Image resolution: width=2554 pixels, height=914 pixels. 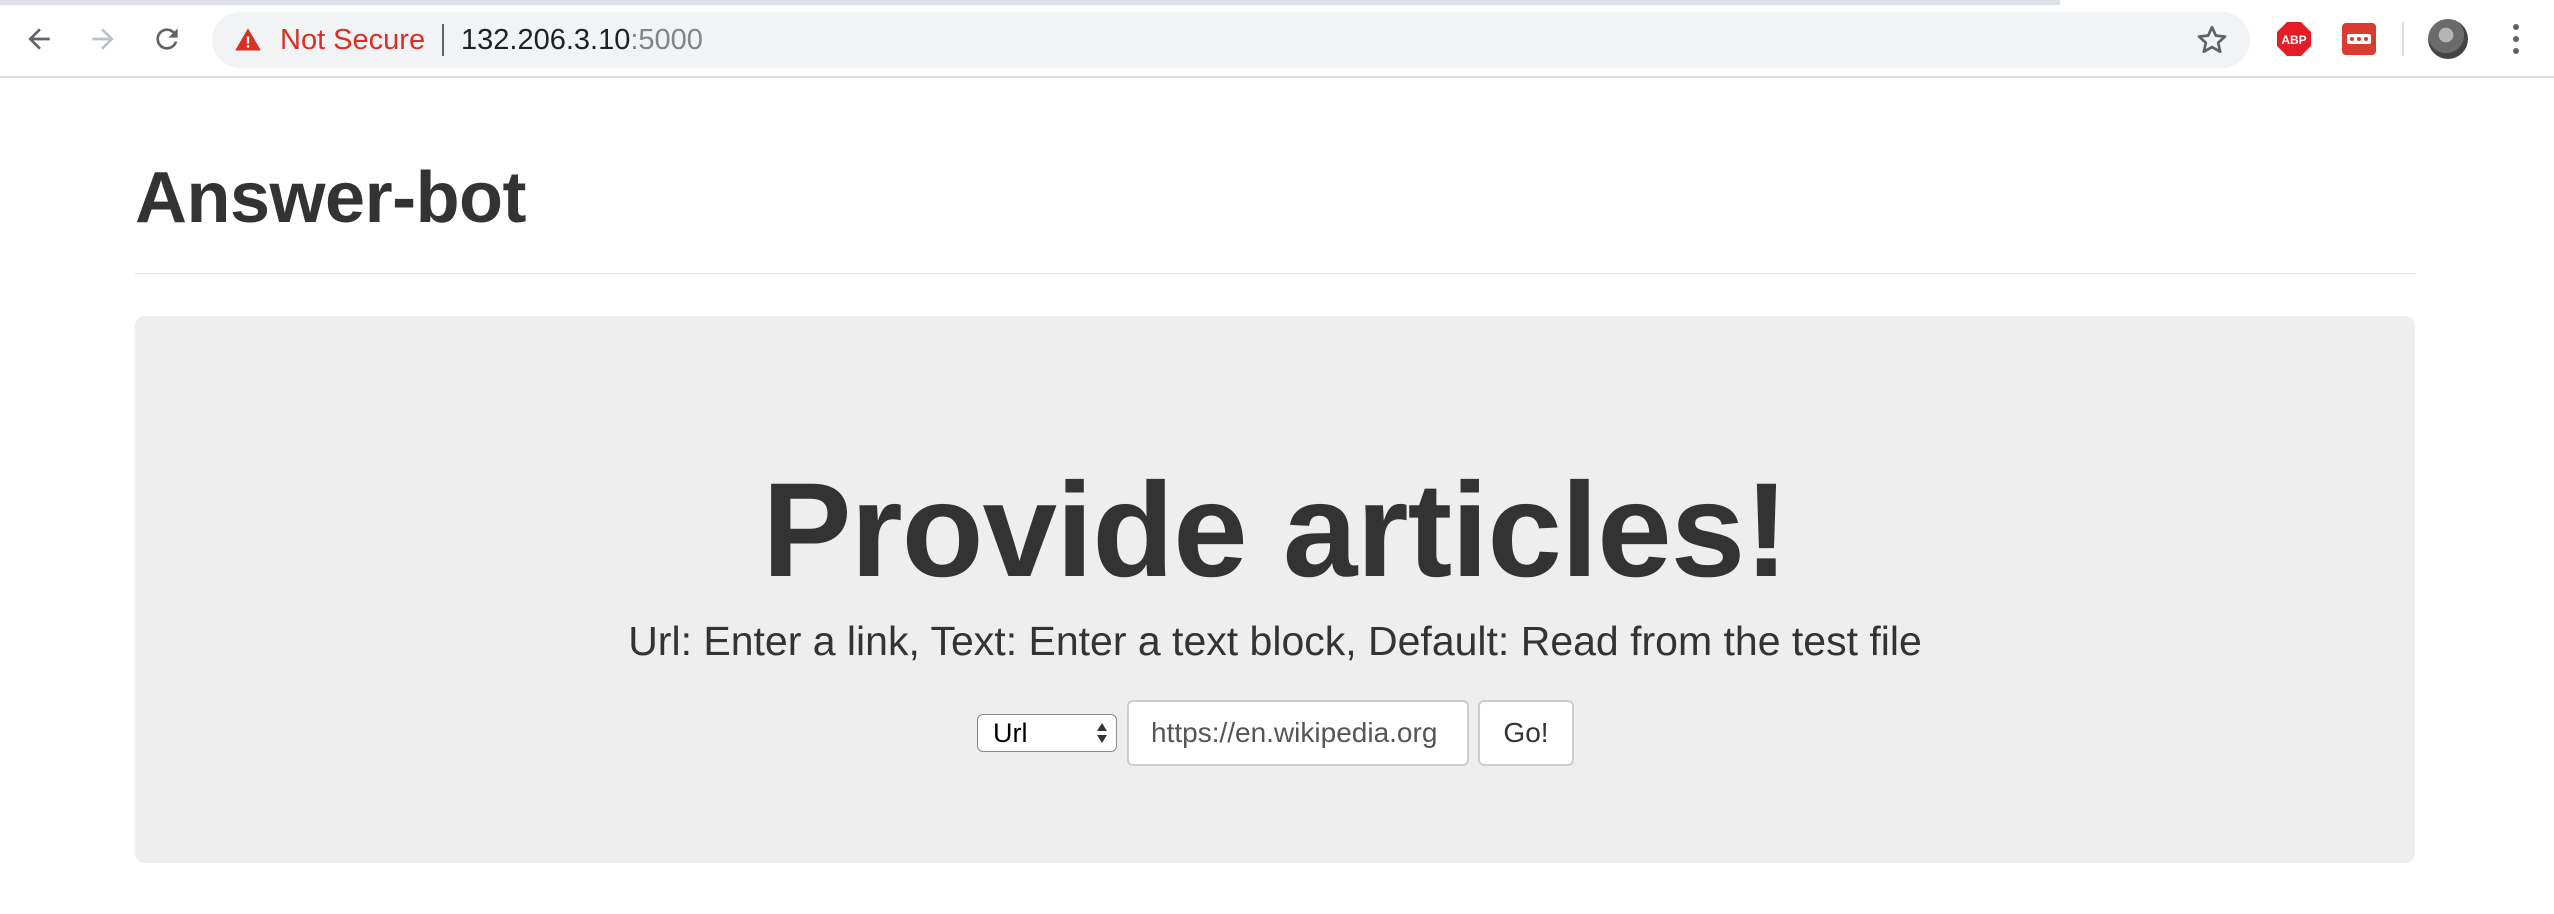 I want to click on red-extension-icon, so click(x=2359, y=39).